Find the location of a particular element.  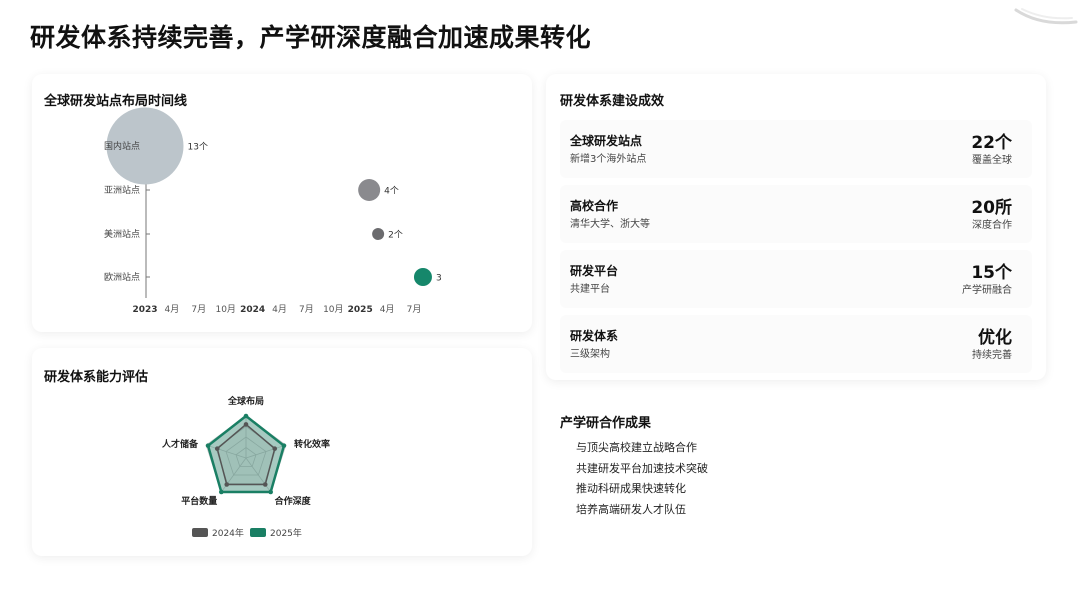

legend-label: 2025年 is located at coordinates (286, 533).